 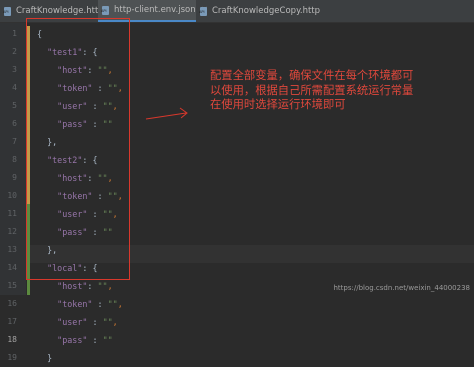 I want to click on line-number: 19, so click(x=12, y=357).